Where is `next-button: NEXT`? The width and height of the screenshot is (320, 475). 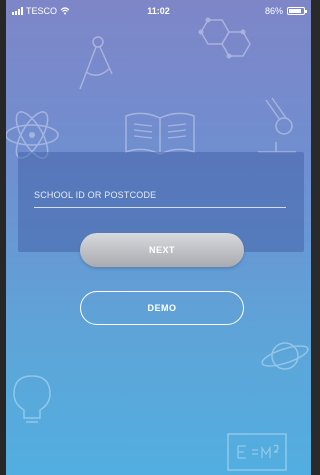
next-button: NEXT is located at coordinates (162, 250).